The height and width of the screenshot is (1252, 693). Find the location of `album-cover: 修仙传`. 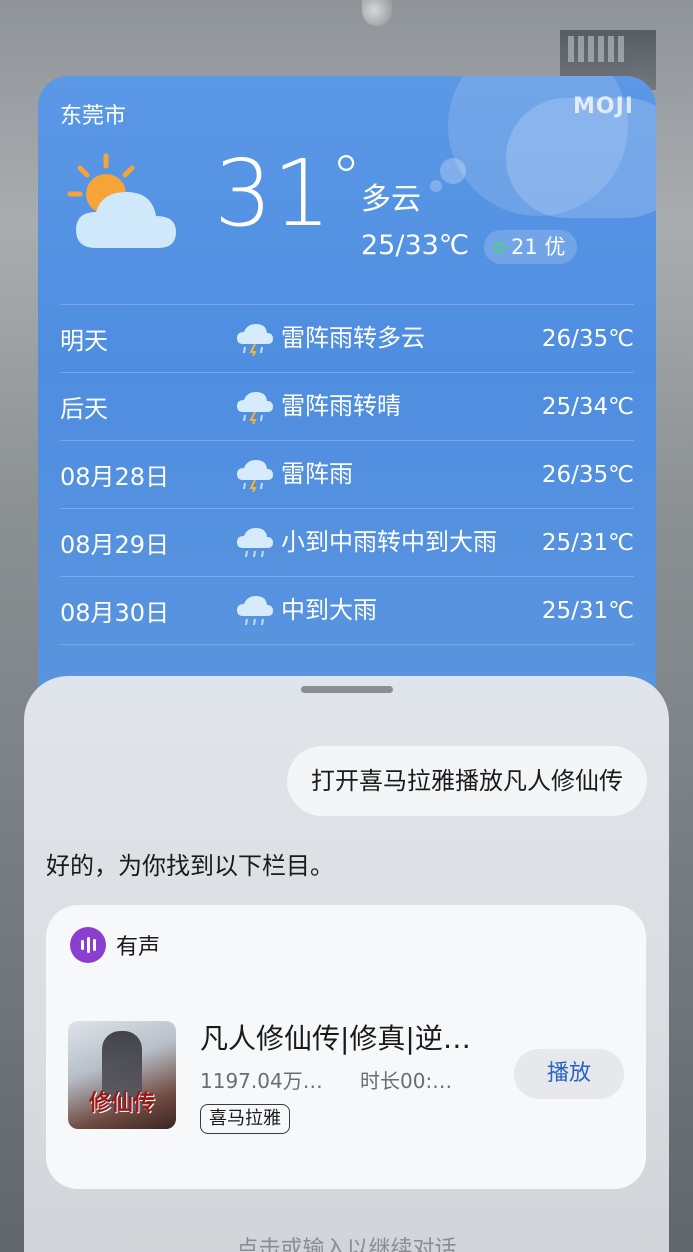

album-cover: 修仙传 is located at coordinates (122, 1075).